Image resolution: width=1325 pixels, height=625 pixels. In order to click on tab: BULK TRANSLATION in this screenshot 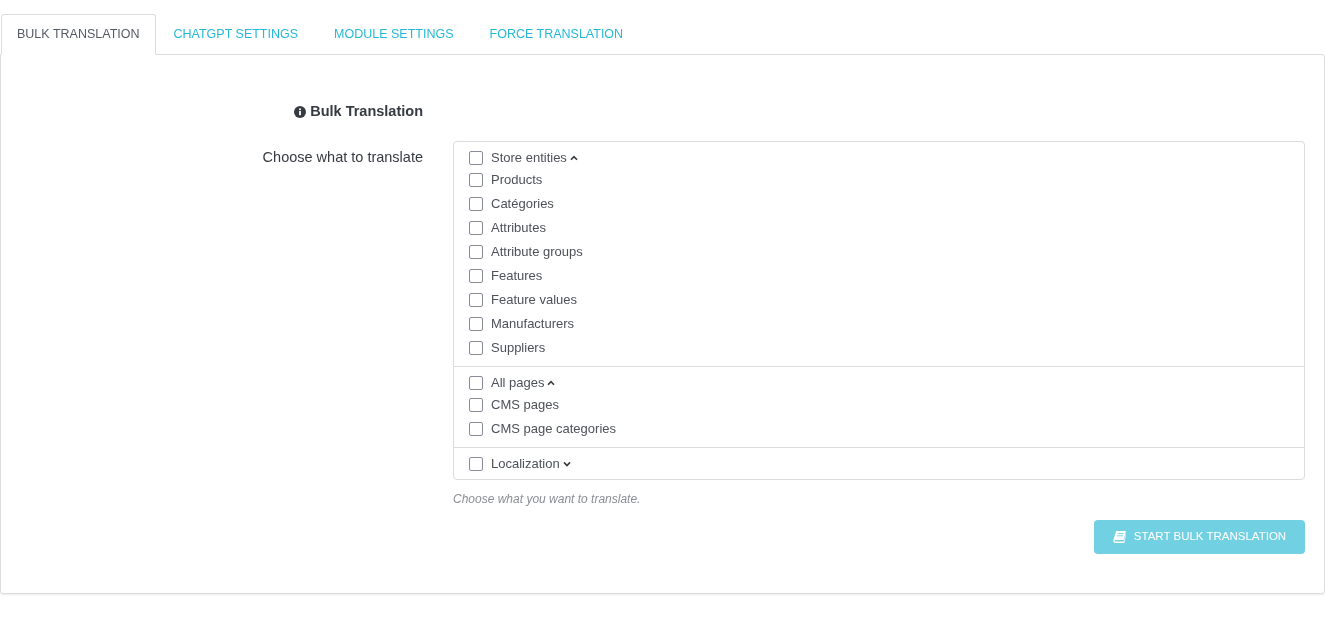, I will do `click(78, 34)`.